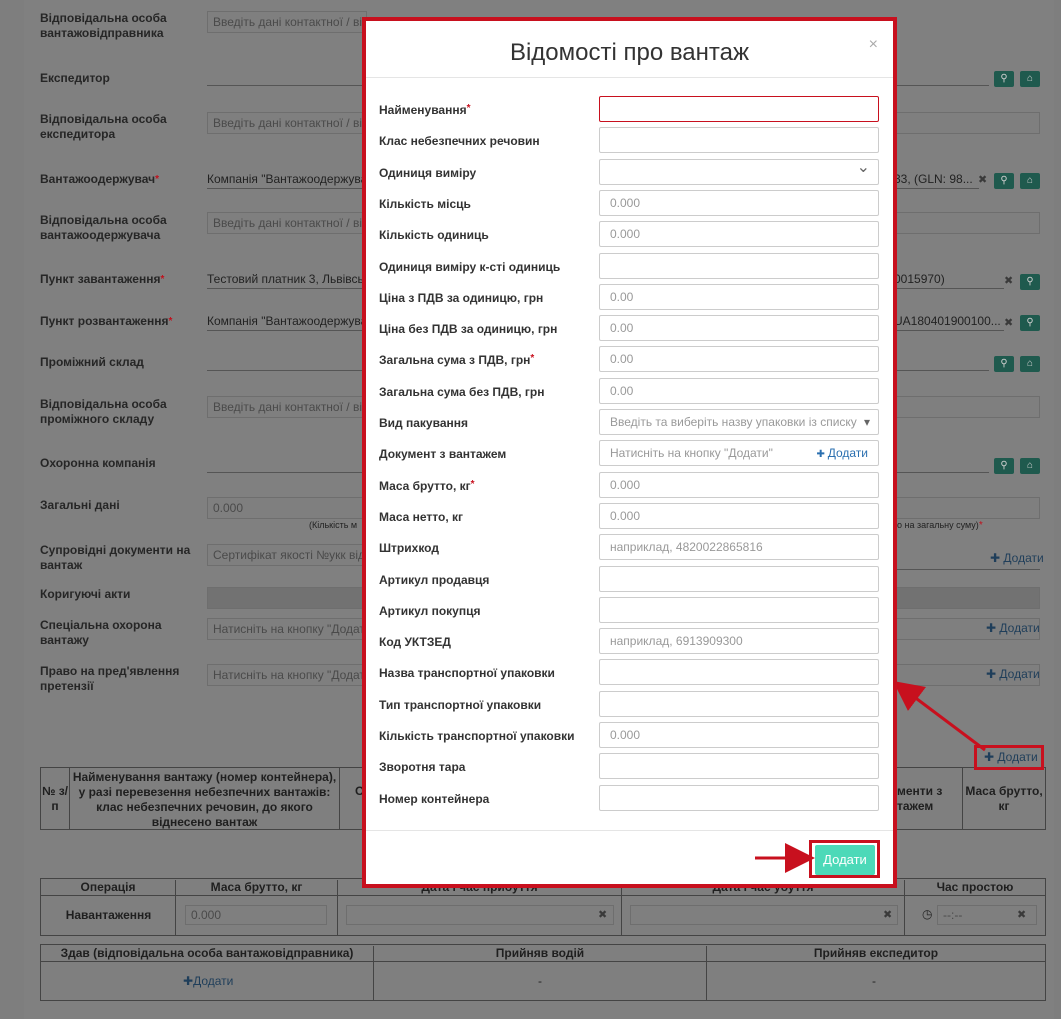 The height and width of the screenshot is (1019, 1061). Describe the element at coordinates (739, 453) in the screenshot. I see `field-input: Натисніть на кнопку "Додати" ✚ Додати` at that location.